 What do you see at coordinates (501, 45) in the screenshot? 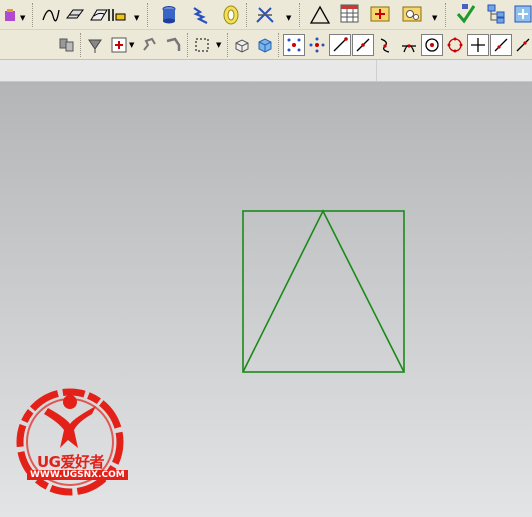
I see `point-on-line-icon` at bounding box center [501, 45].